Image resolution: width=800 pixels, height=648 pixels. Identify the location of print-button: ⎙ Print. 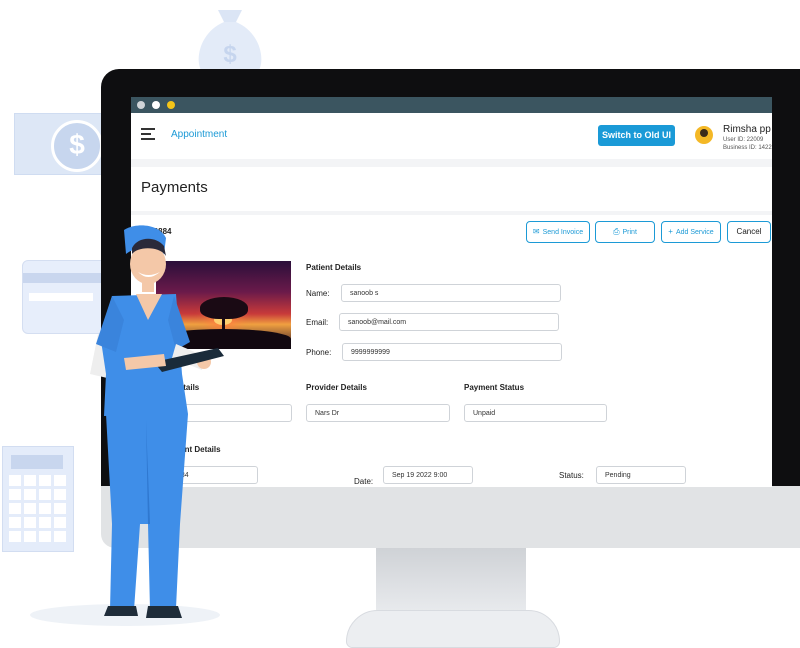
(625, 232).